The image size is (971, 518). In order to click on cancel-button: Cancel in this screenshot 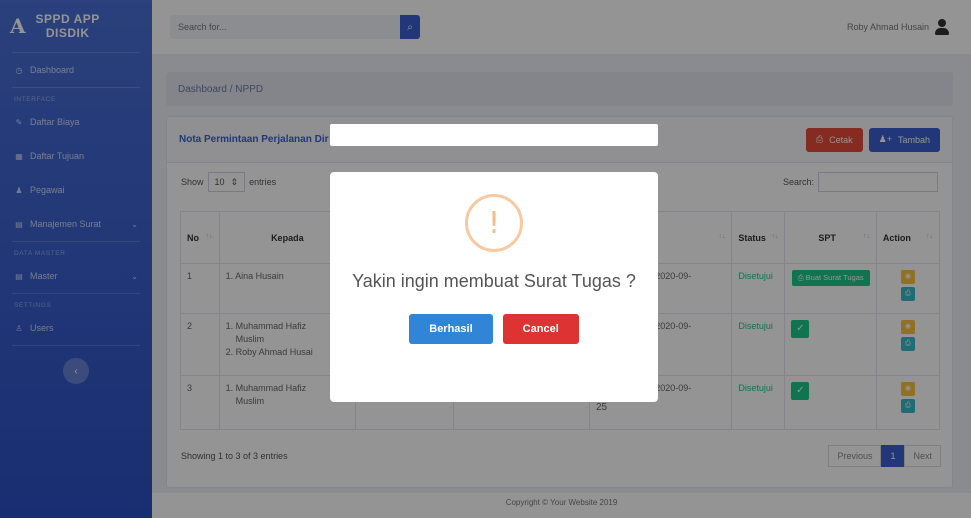, I will do `click(540, 329)`.